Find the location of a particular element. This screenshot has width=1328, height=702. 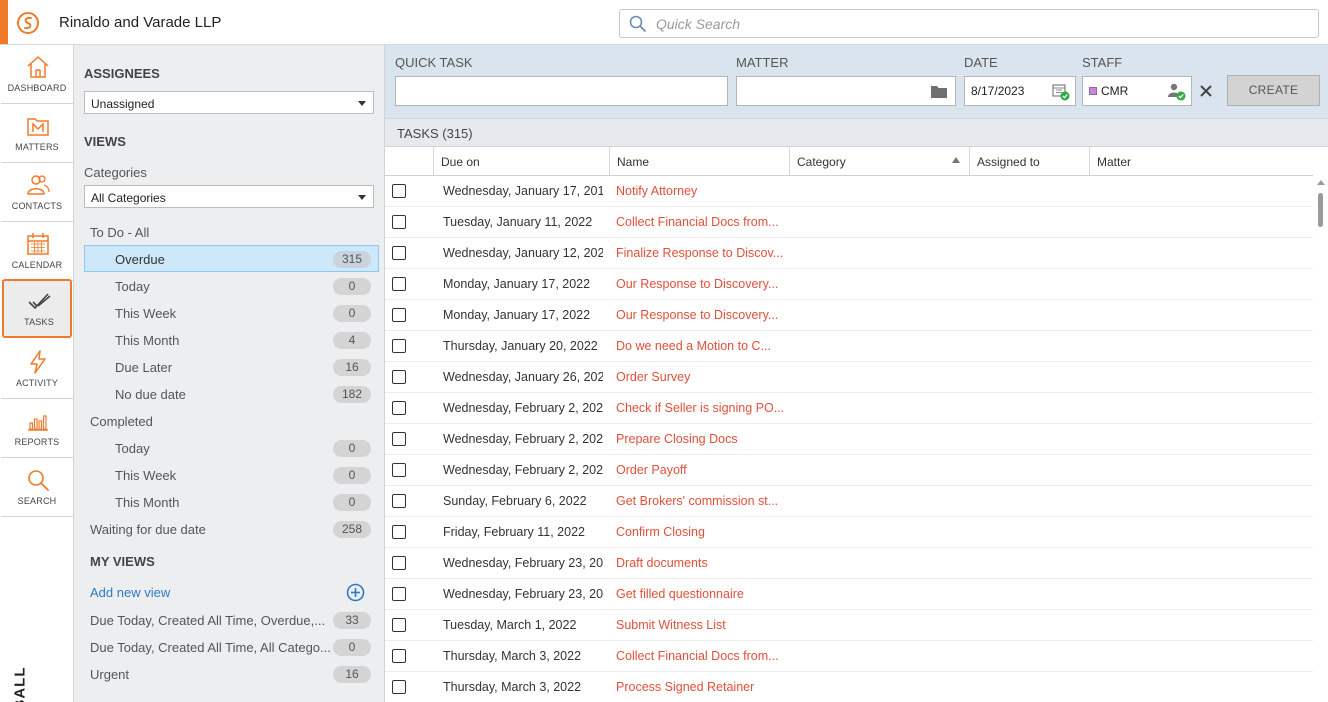

person-check-icon is located at coordinates (1176, 91).